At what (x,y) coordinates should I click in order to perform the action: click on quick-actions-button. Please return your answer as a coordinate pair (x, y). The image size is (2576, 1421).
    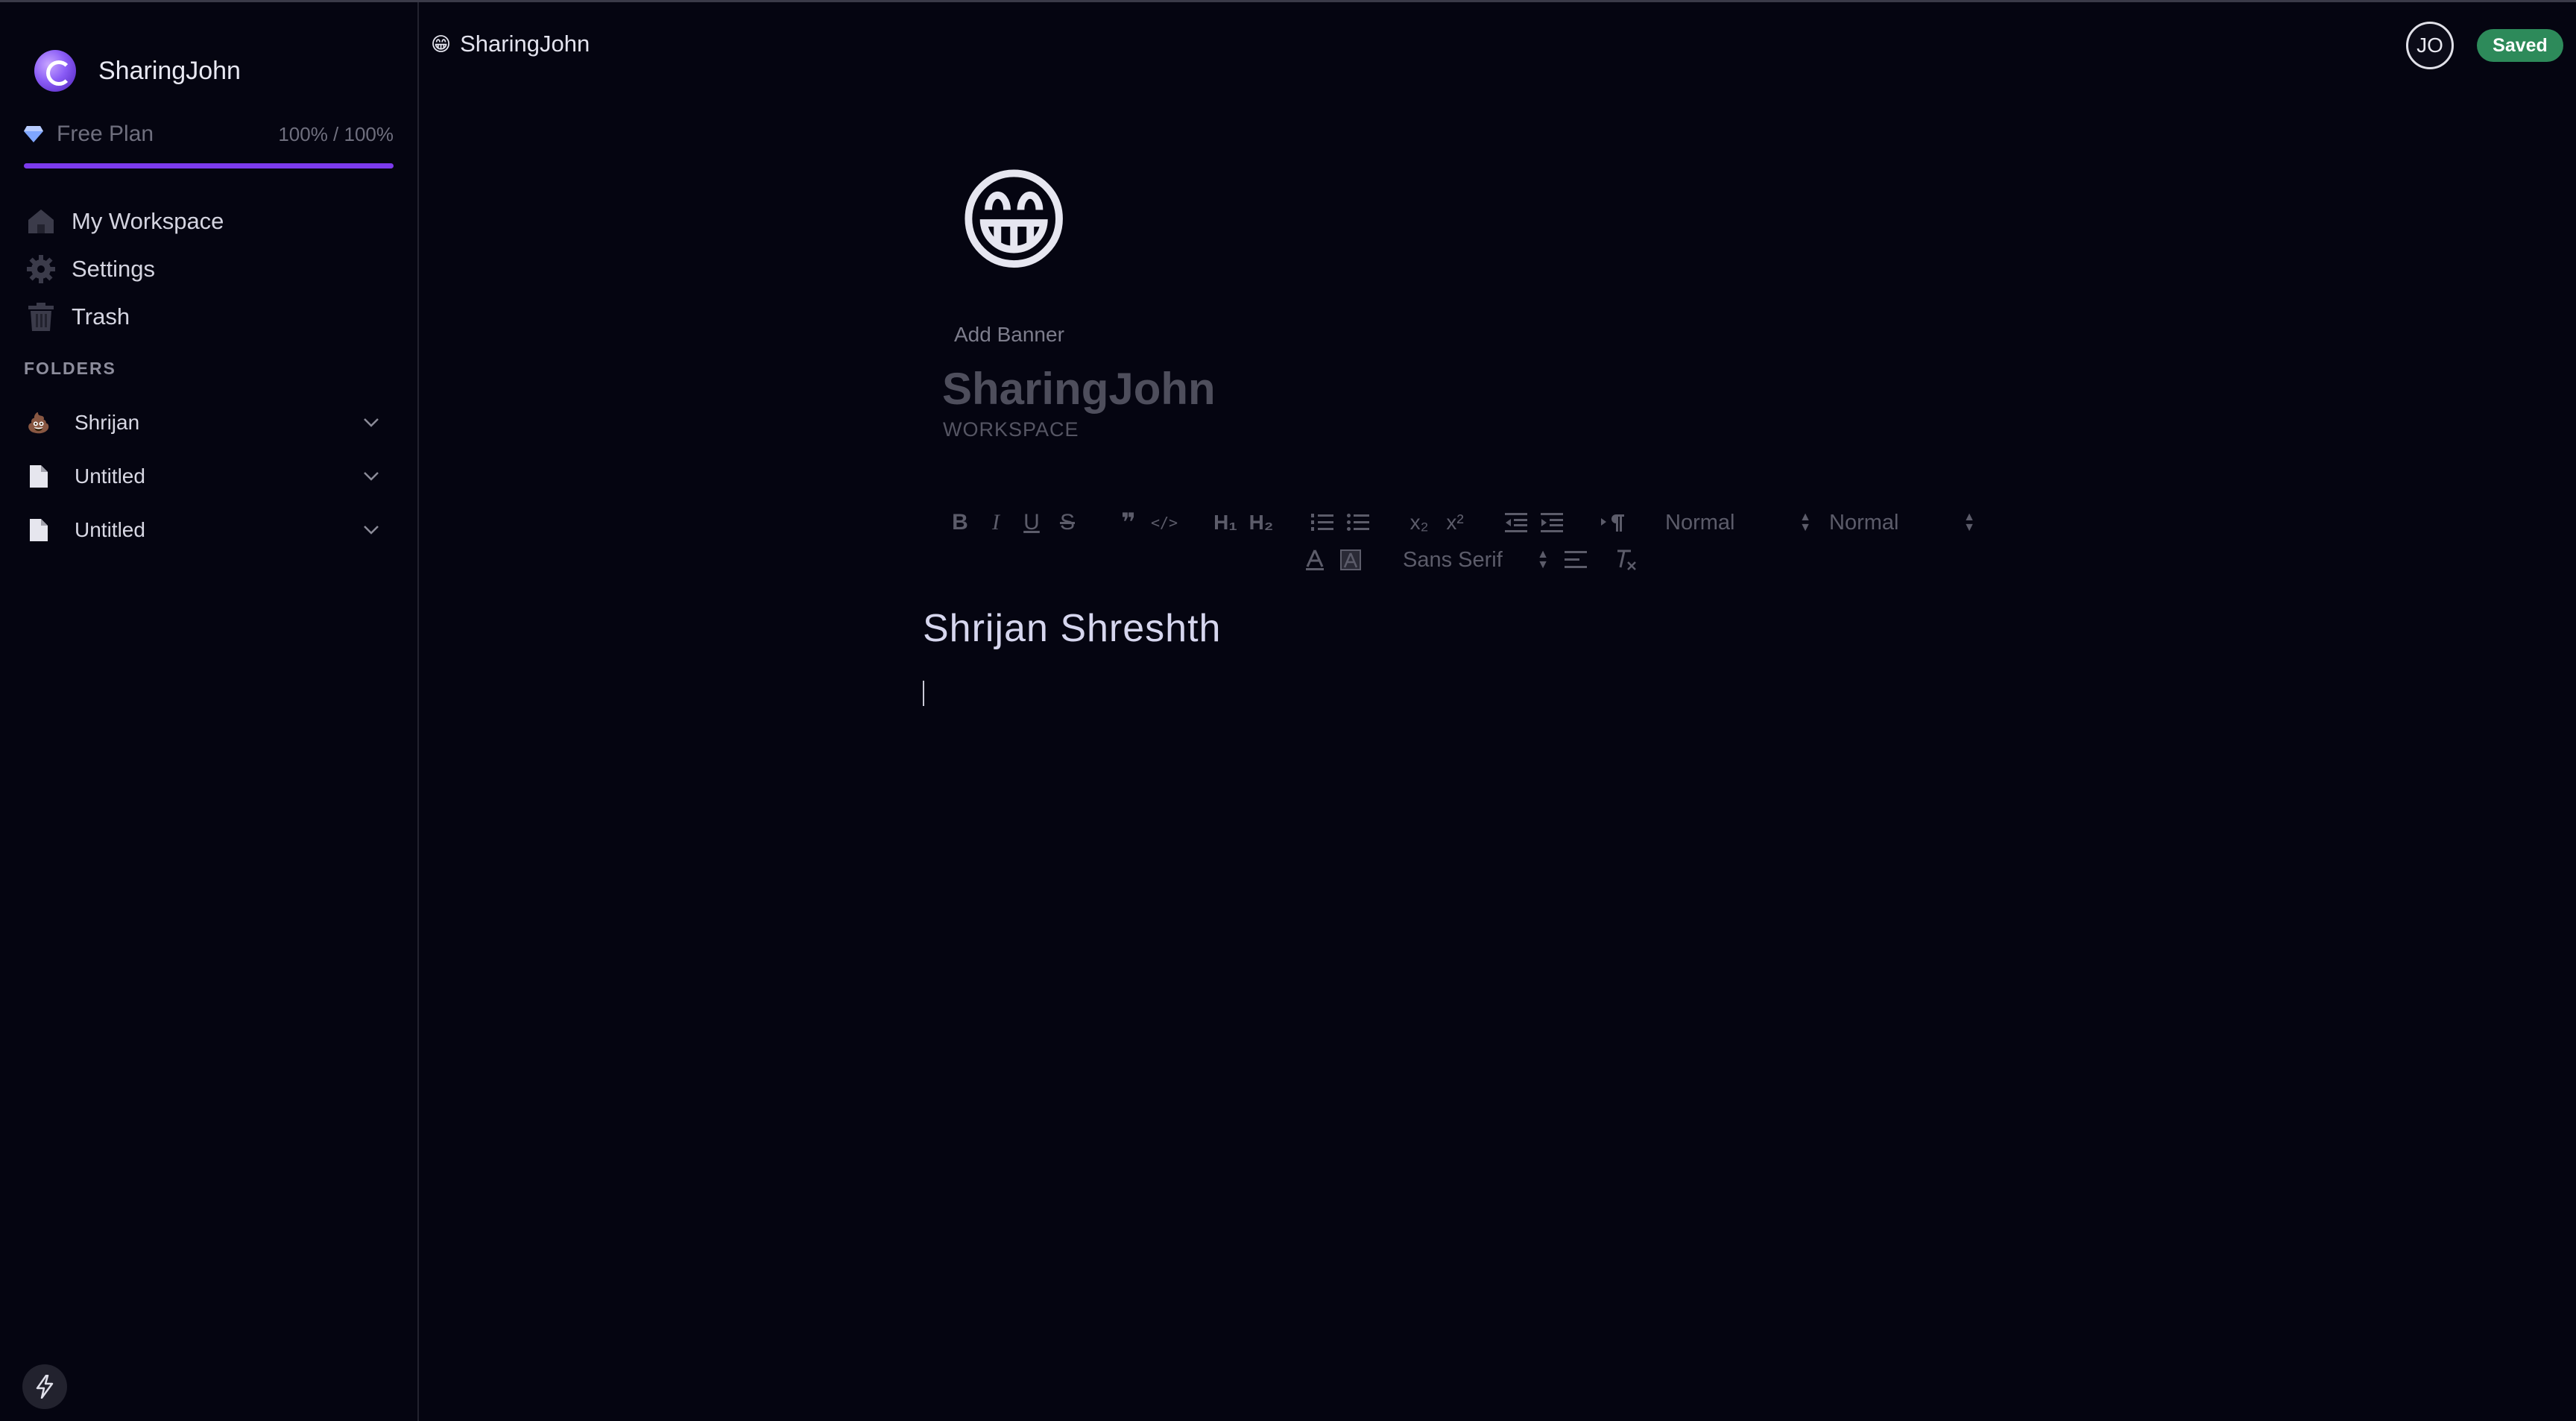
    Looking at the image, I should click on (44, 1386).